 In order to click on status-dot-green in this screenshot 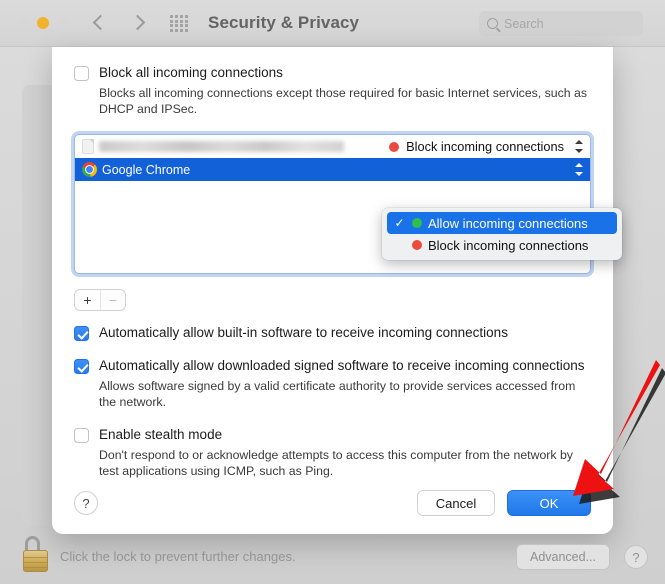, I will do `click(417, 223)`.